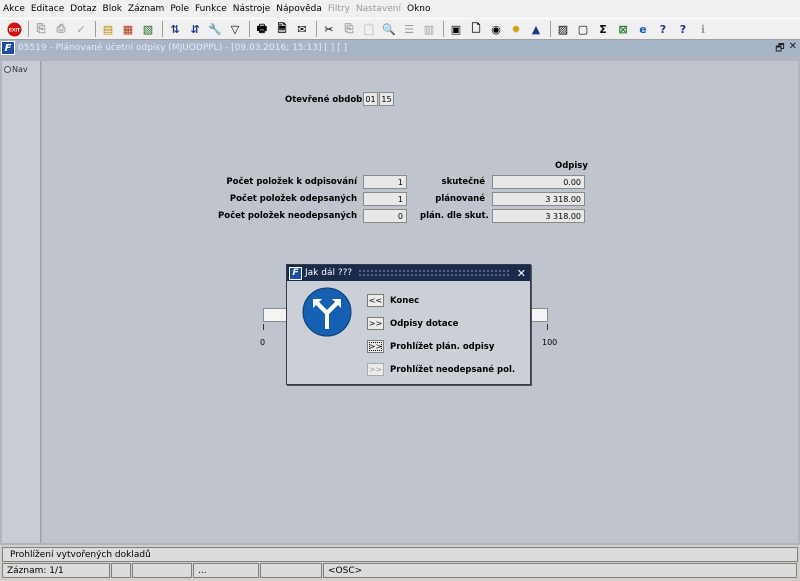  I want to click on option-label: Prohlížet neodepsané pol., so click(453, 369).